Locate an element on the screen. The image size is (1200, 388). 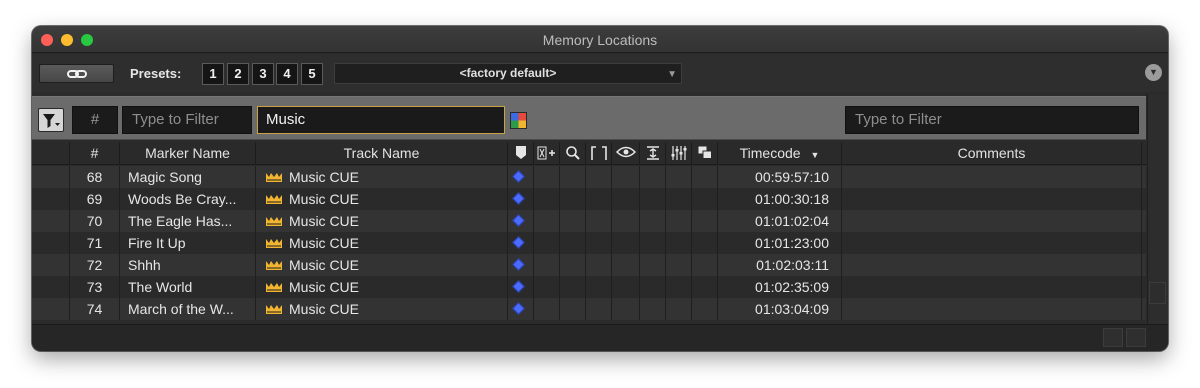
link-button is located at coordinates (76, 73).